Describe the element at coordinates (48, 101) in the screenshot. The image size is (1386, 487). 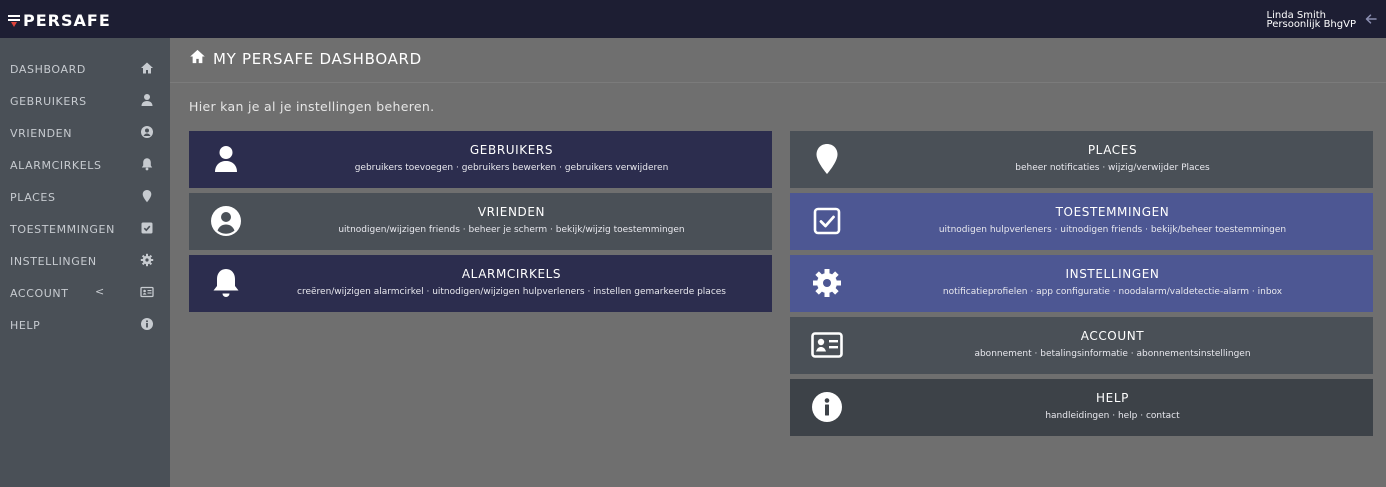
I see `sidebar-item-label: GEBRUIKERS` at that location.